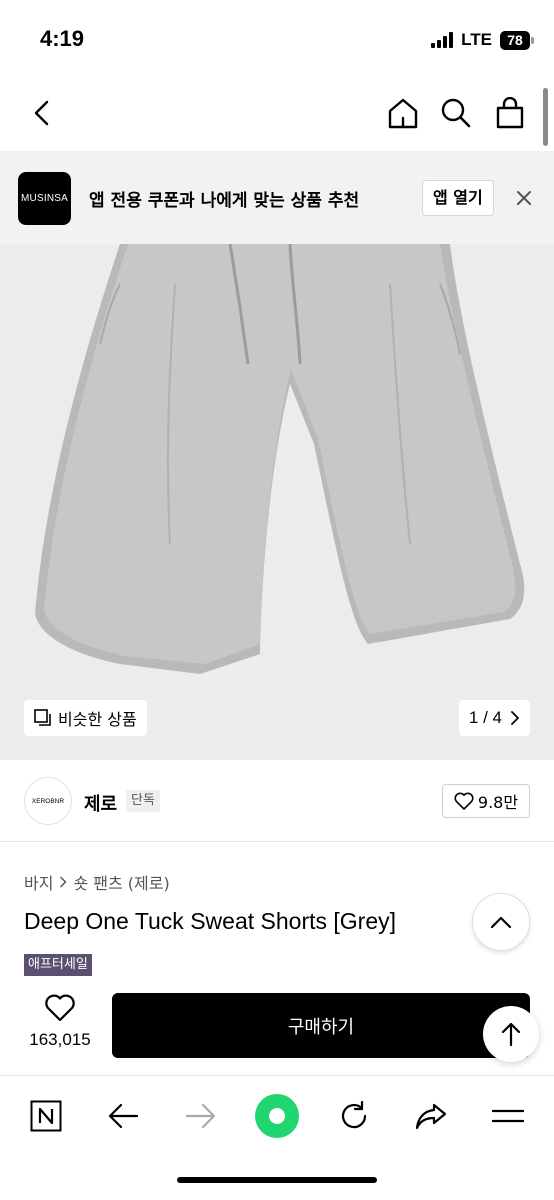 The image size is (554, 1200). I want to click on breadcrumb-category: 바지, so click(38, 882).